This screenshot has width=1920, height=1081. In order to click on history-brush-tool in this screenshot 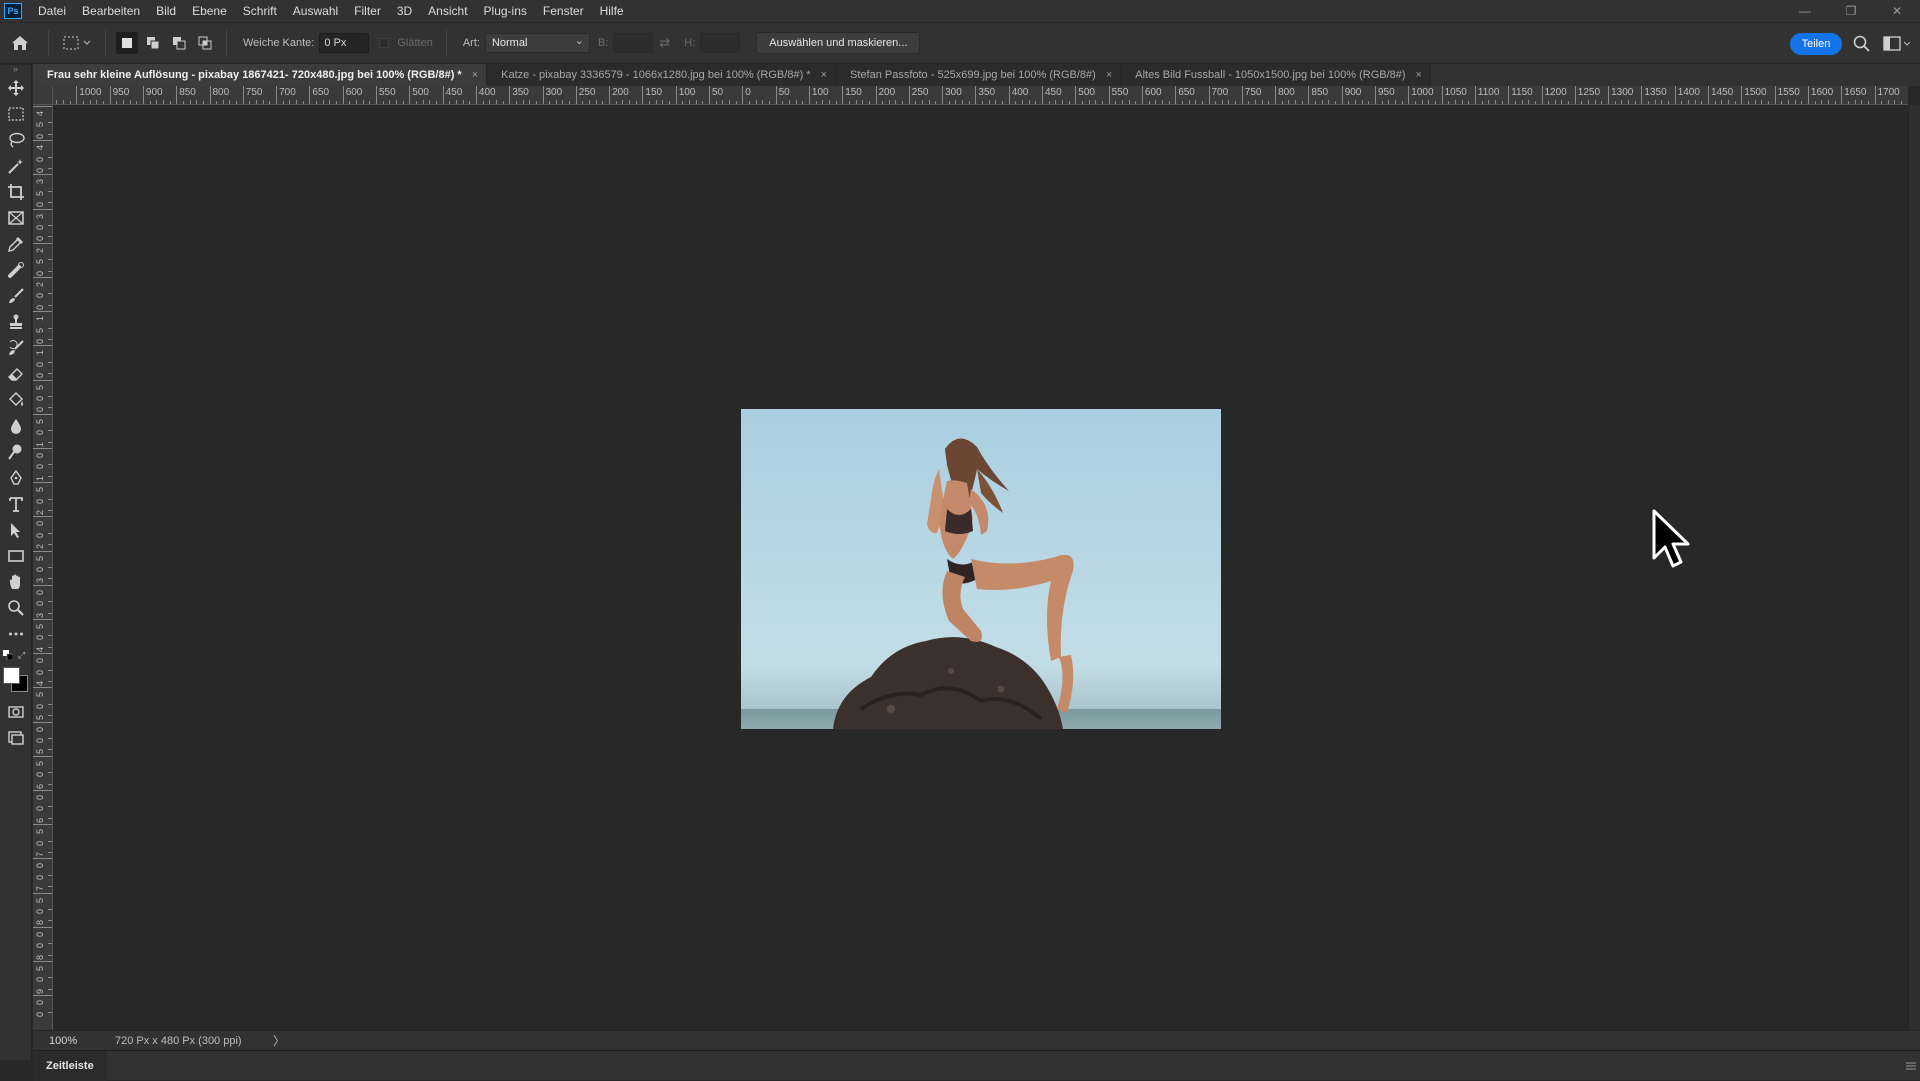, I will do `click(16, 348)`.